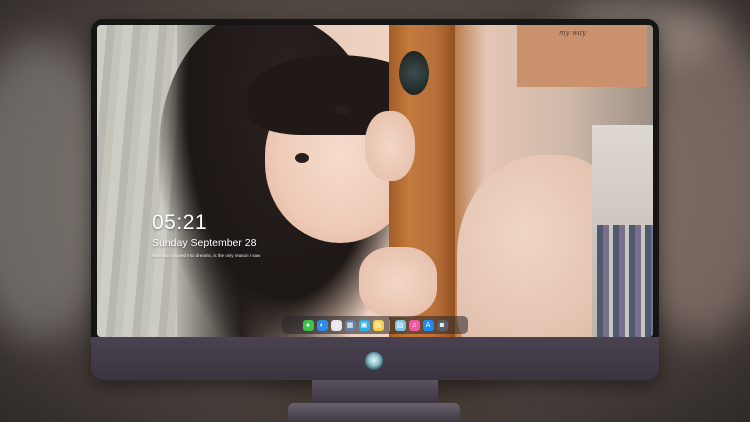  I want to click on dock: ● ◐ ◷ ▦ ▣ ▤ ▧ ♫ A ◙, so click(375, 325).